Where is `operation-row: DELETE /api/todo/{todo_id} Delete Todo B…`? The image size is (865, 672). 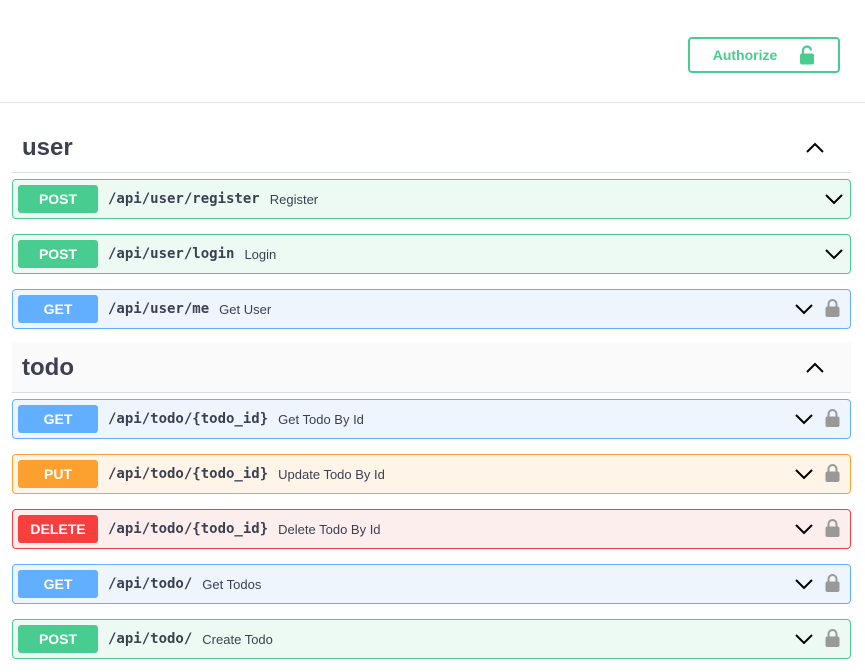 operation-row: DELETE /api/todo/{todo_id} Delete Todo B… is located at coordinates (431, 529).